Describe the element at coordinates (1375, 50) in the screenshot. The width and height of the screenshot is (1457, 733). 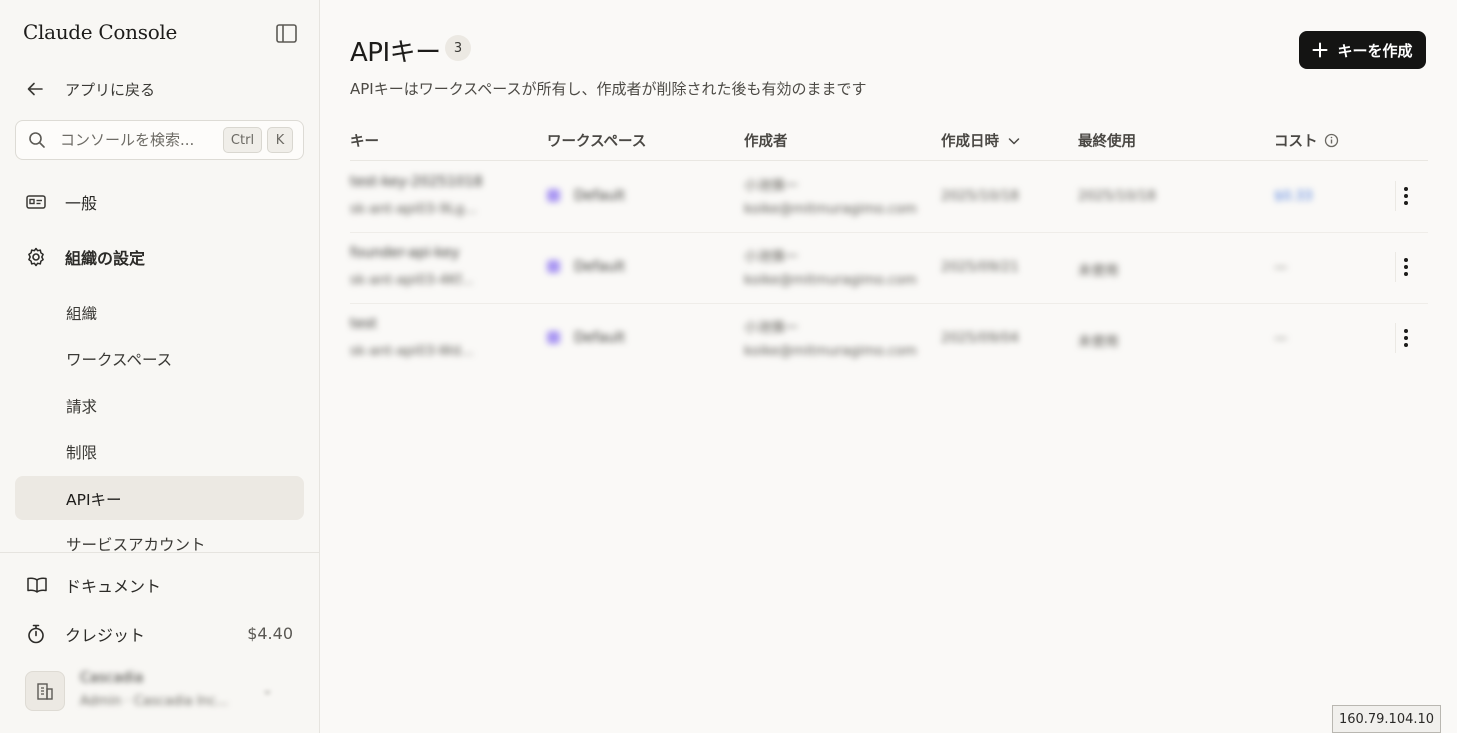
I see `create-key-label: キーを作成` at that location.